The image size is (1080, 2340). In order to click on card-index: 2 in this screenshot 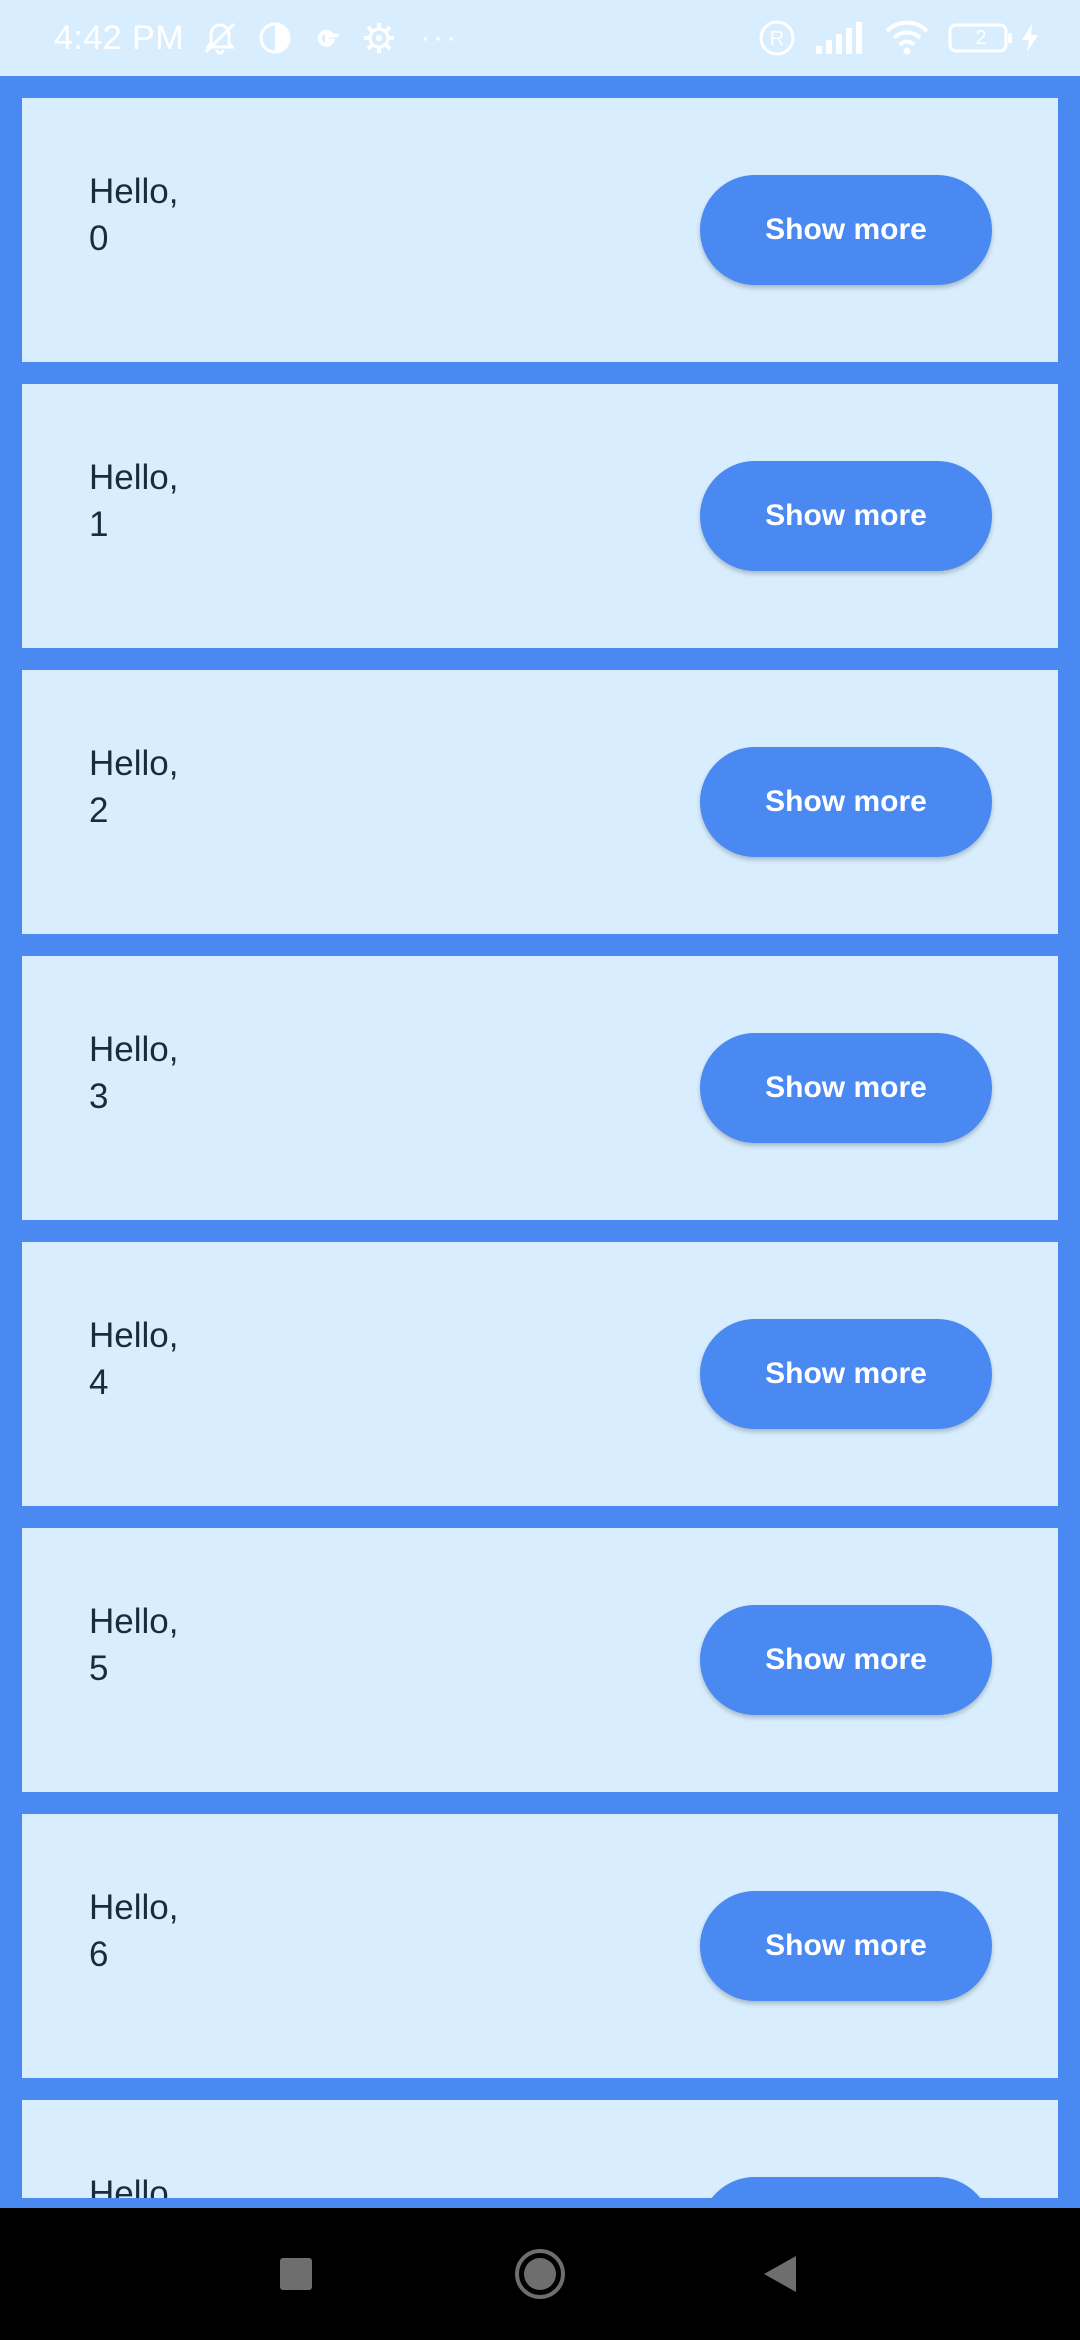, I will do `click(99, 810)`.